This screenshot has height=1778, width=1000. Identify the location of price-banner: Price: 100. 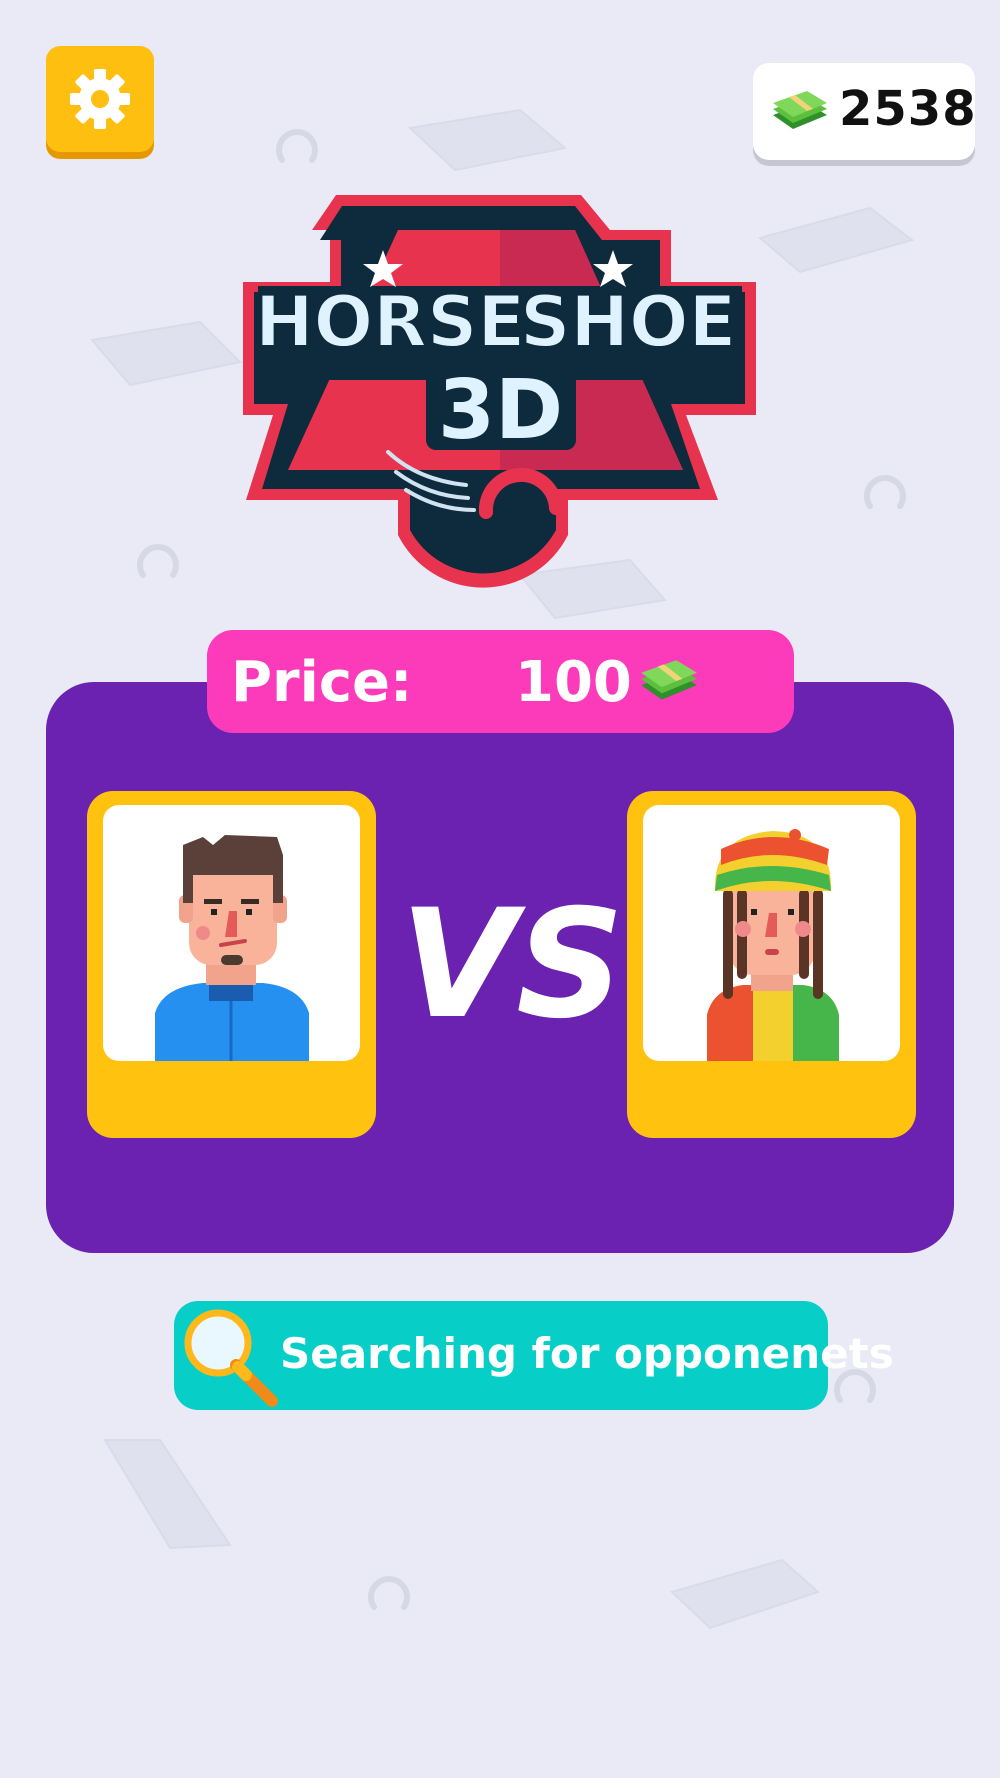
(500, 681).